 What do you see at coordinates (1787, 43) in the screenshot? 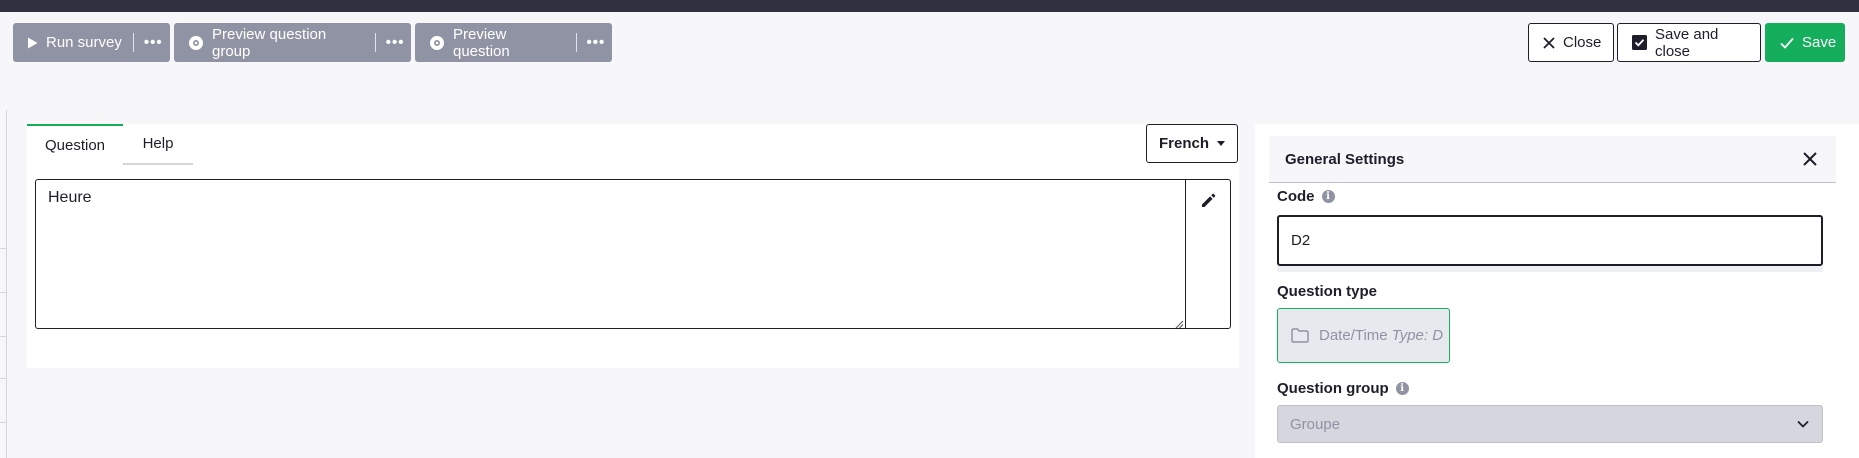
I see `check-icon` at bounding box center [1787, 43].